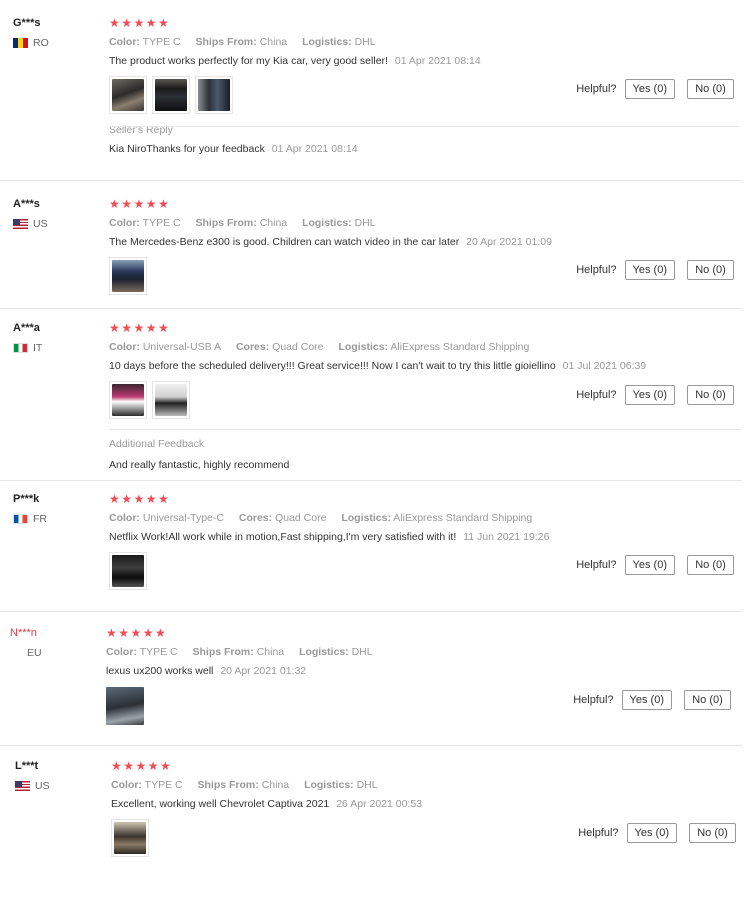 This screenshot has width=750, height=920. What do you see at coordinates (460, 347) in the screenshot?
I see `logistics-value: AliExpress Standard Shipping` at bounding box center [460, 347].